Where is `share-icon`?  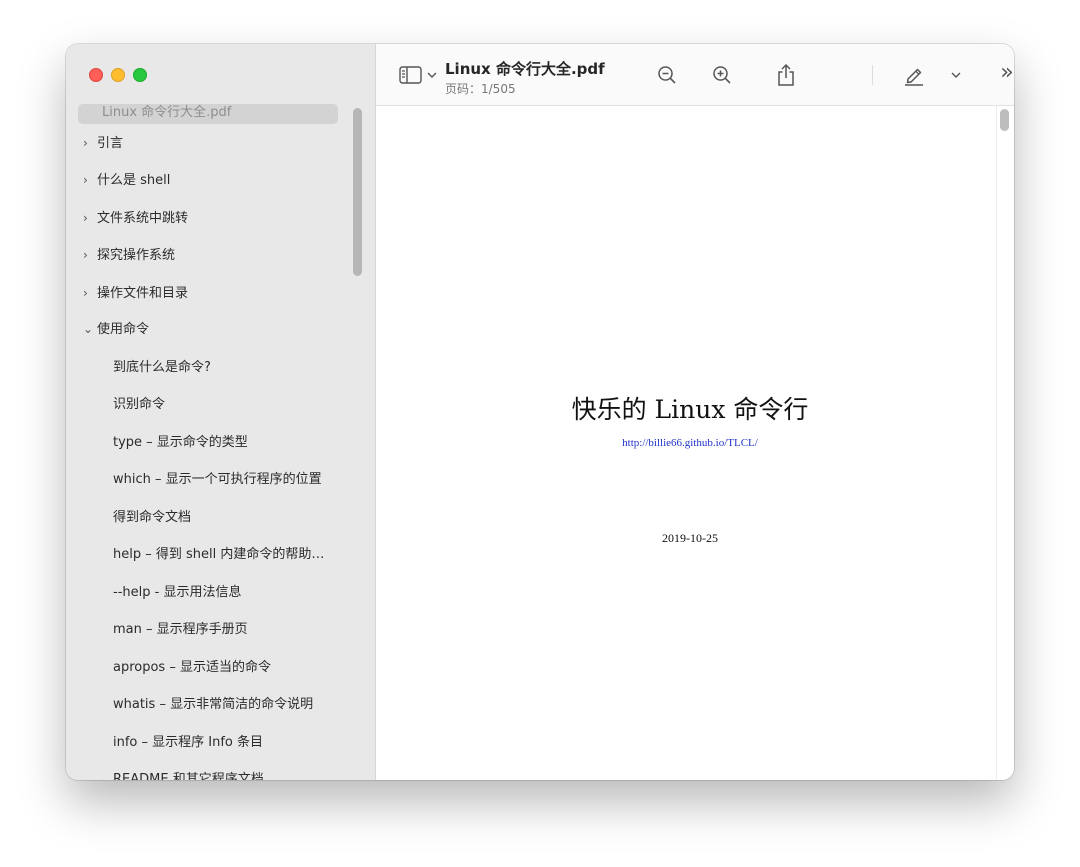
share-icon is located at coordinates (786, 74).